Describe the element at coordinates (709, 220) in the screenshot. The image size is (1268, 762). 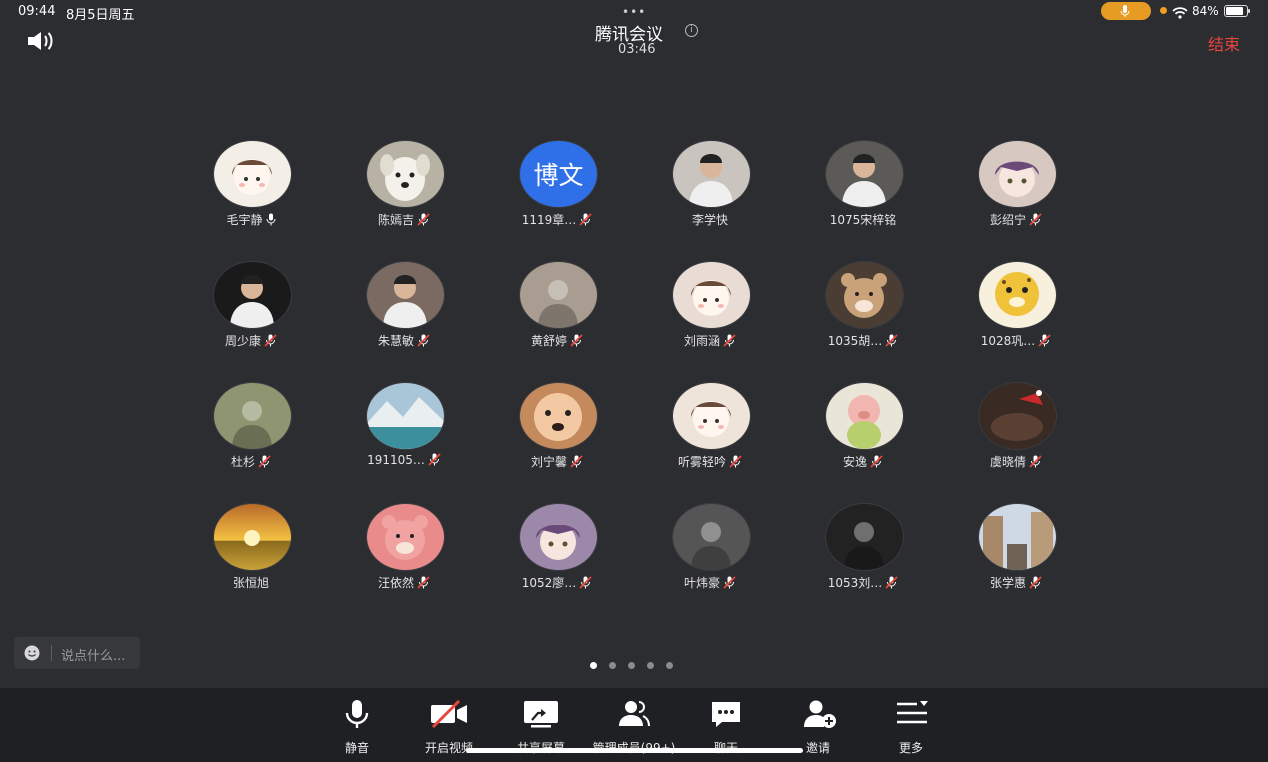
I see `participant-name: 李学快` at that location.